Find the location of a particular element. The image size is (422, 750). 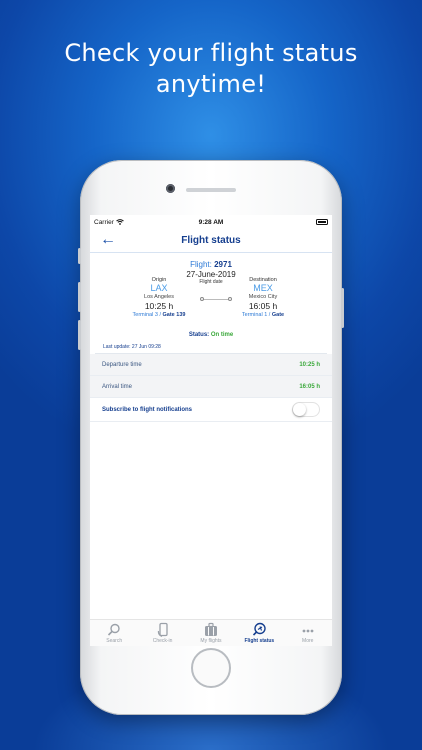

origin-dot is located at coordinates (202, 299).